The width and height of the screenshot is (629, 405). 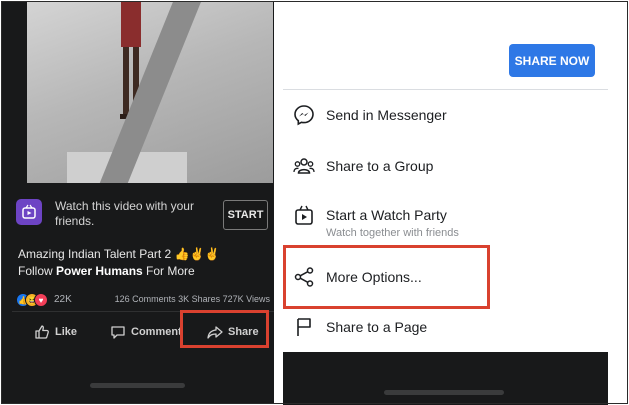 I want to click on option-share-to-page: Share to a Page, so click(x=445, y=327).